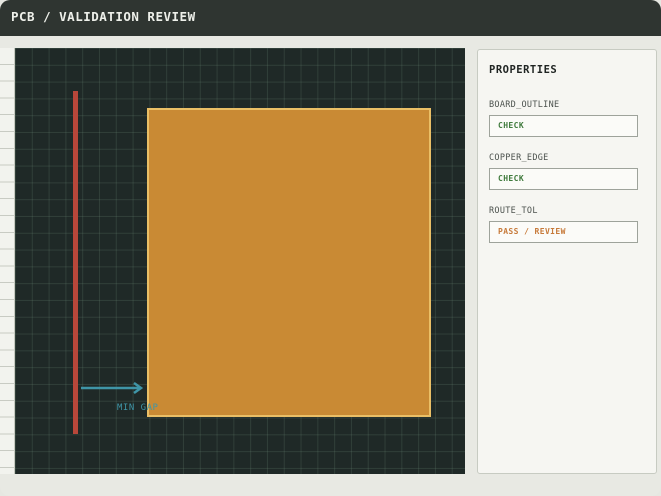 This screenshot has height=496, width=661. I want to click on property-label: BOARD_OUTLINE, so click(524, 105).